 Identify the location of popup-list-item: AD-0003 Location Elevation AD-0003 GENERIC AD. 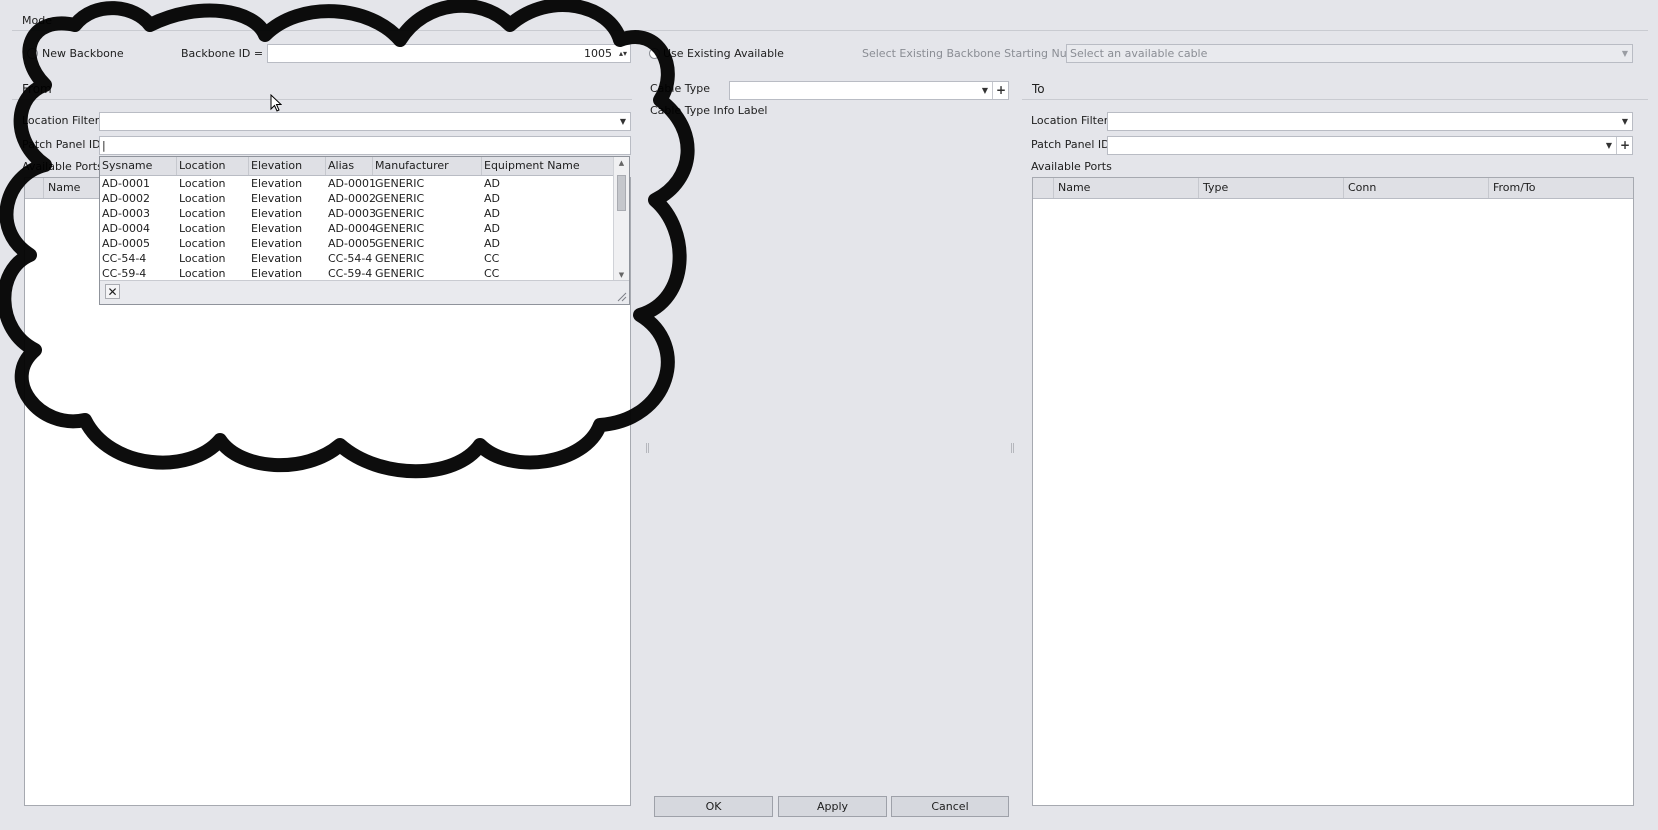
(356, 213).